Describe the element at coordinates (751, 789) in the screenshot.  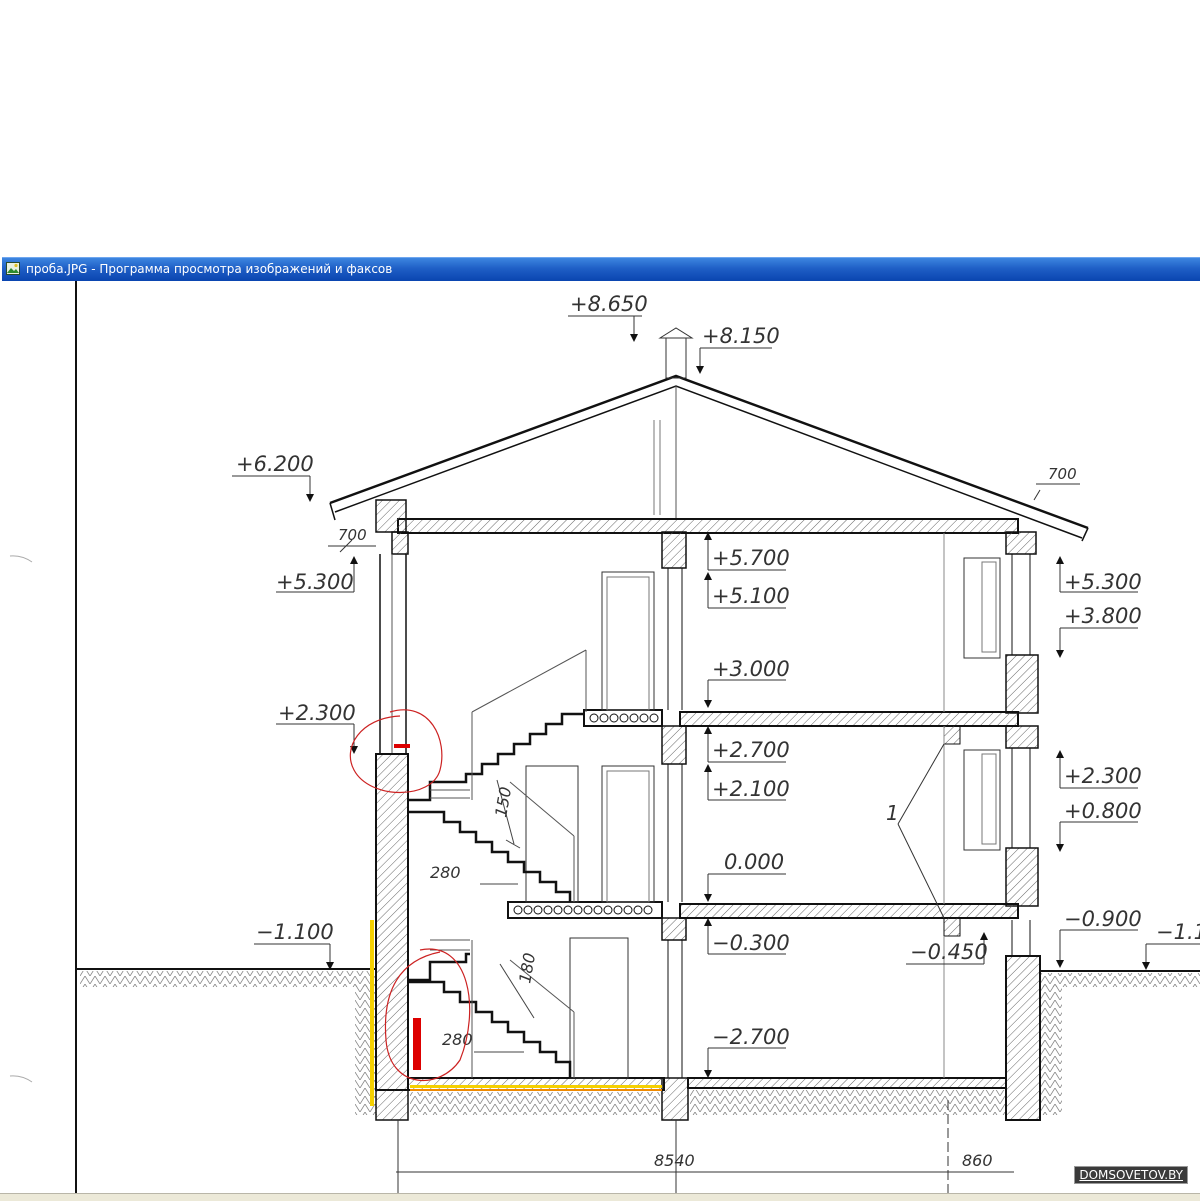
I see `elevation-2100: +2.100` at that location.